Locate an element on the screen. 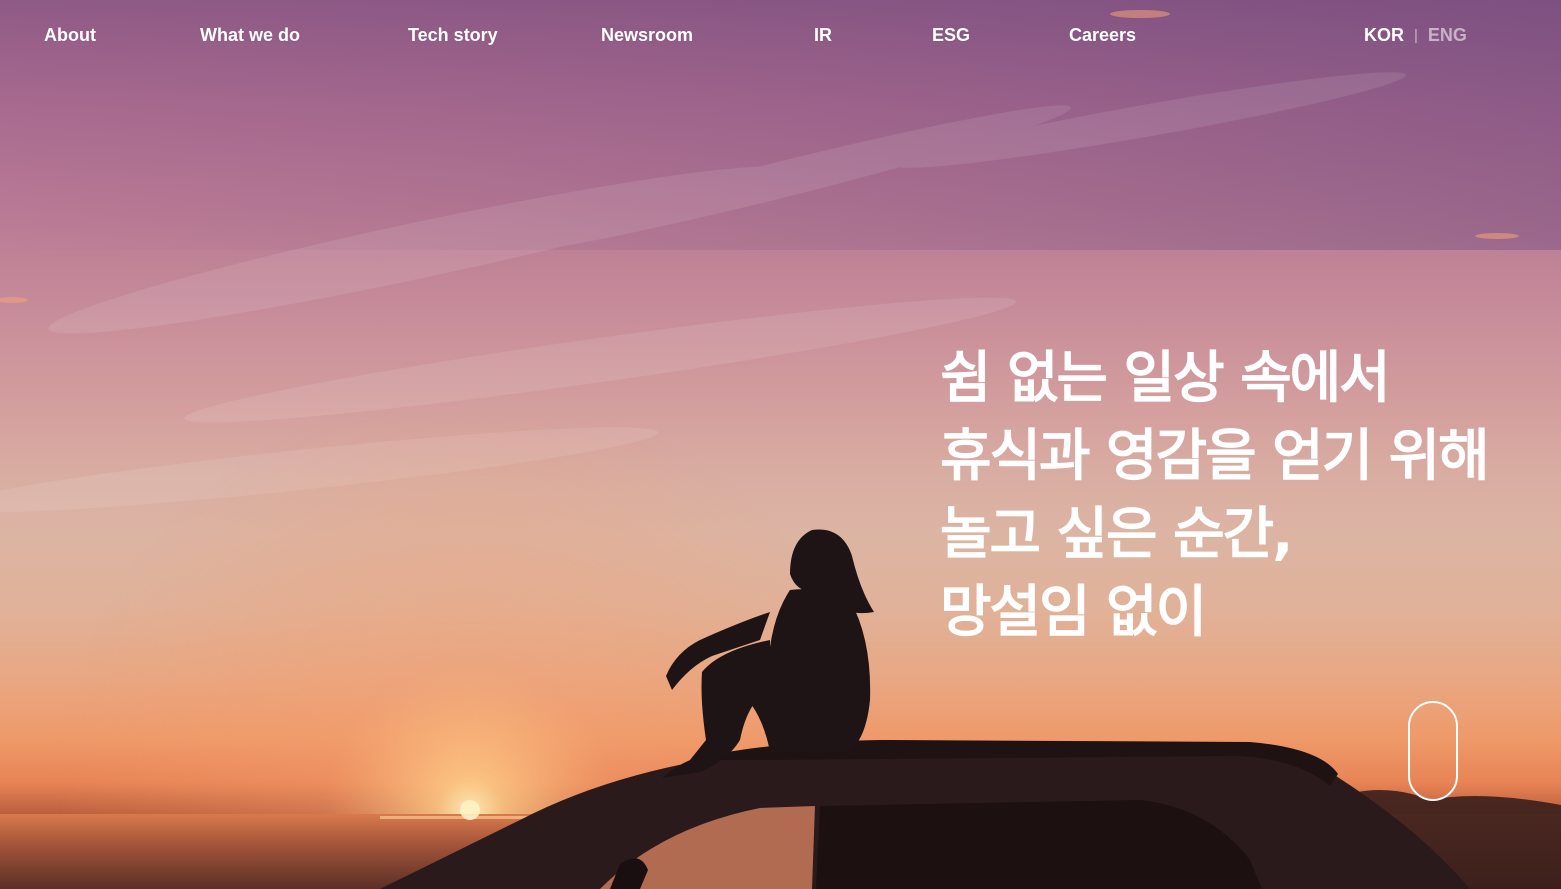 This screenshot has height=889, width=1561. nav-item-about: About is located at coordinates (70, 35).